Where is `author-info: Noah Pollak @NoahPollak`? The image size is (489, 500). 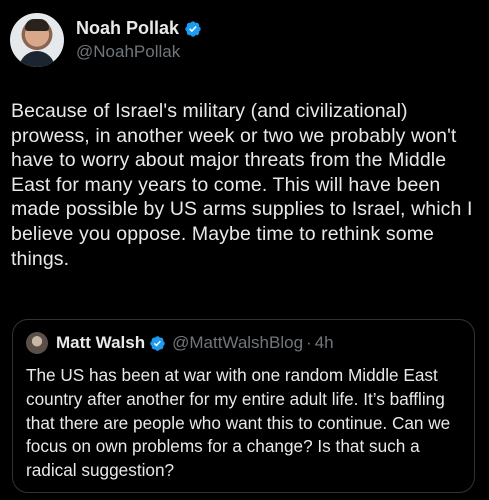
author-info: Noah Pollak @NoahPollak is located at coordinates (139, 40).